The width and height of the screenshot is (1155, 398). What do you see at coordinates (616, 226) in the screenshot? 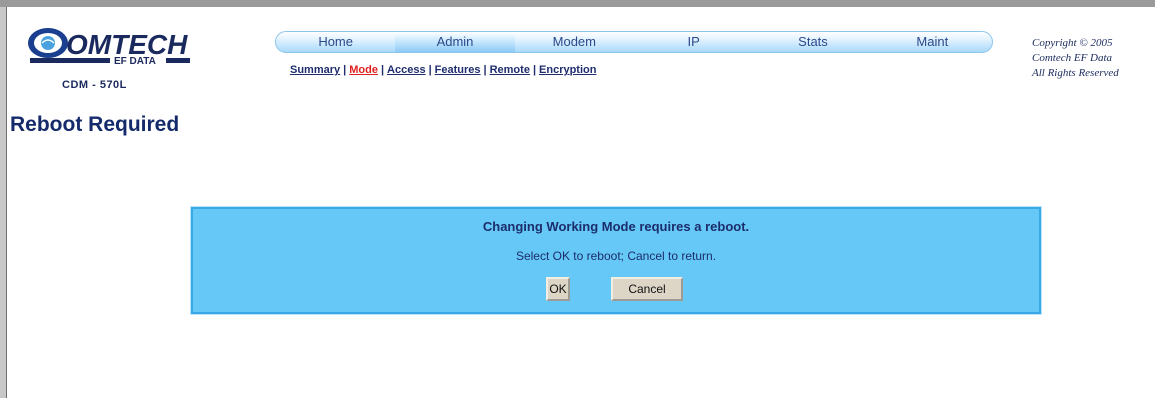
I see `dialog-title: Changing Working Mode requires a reboot.` at bounding box center [616, 226].